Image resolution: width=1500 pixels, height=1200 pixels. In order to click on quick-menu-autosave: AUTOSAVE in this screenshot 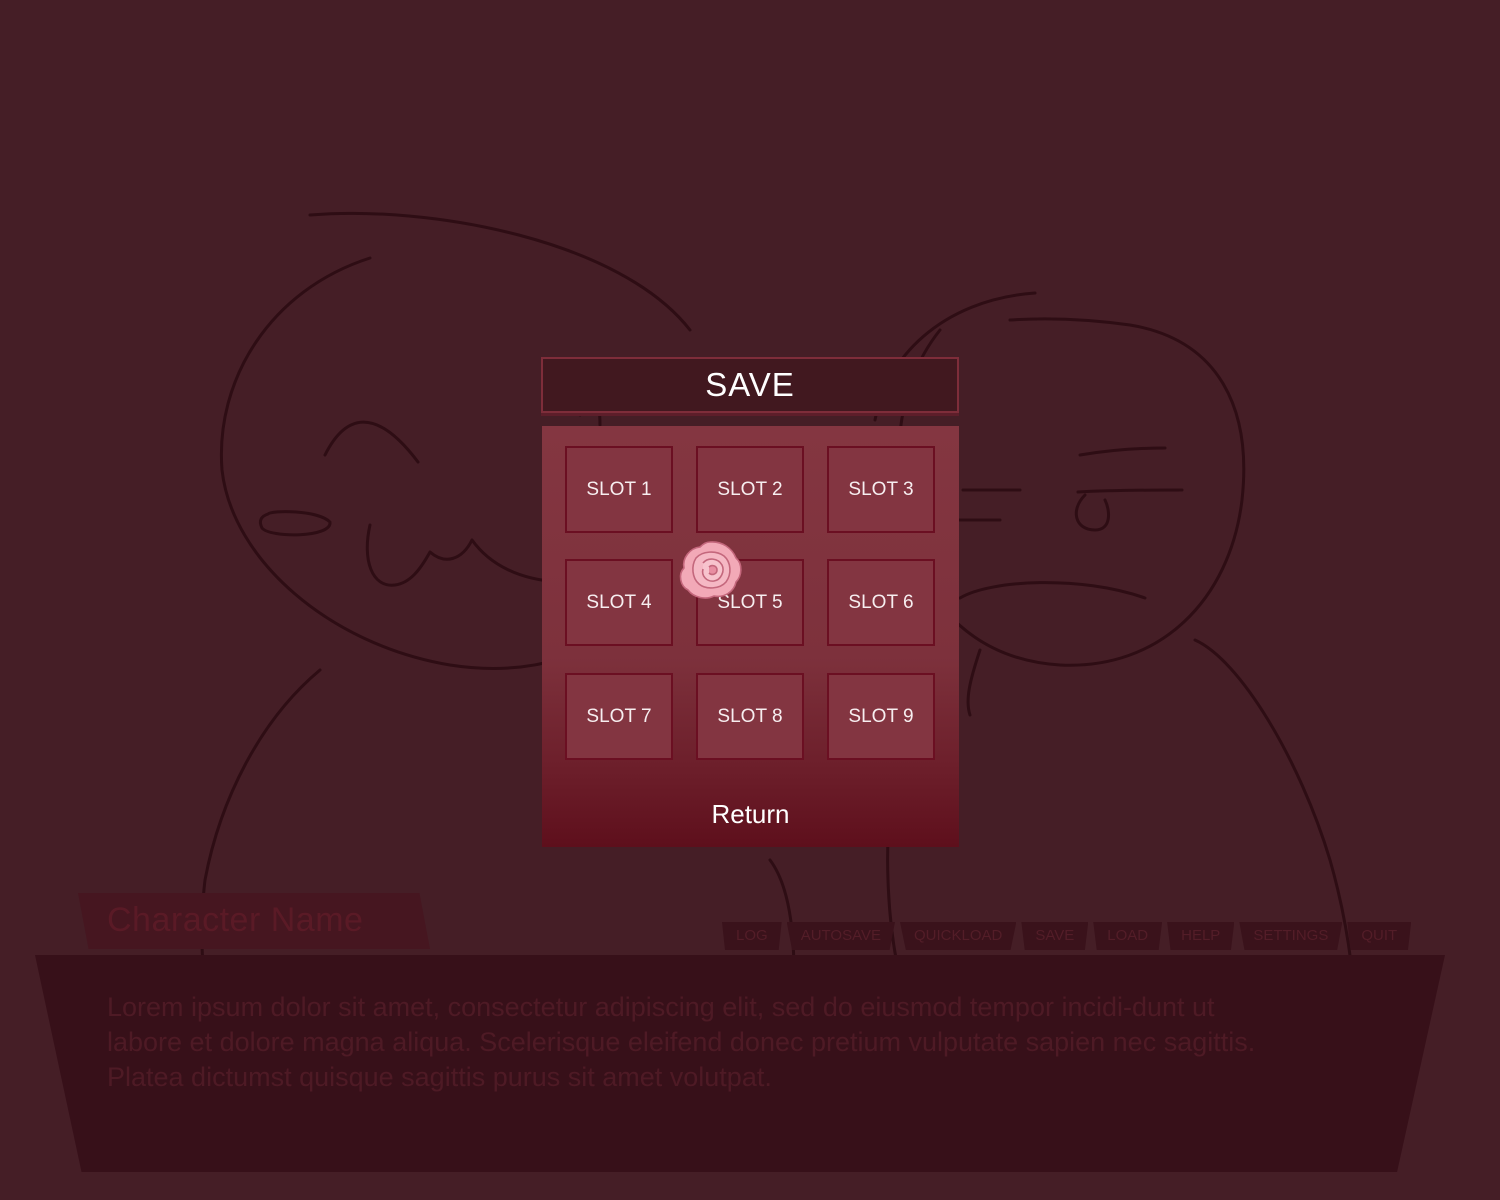, I will do `click(840, 936)`.